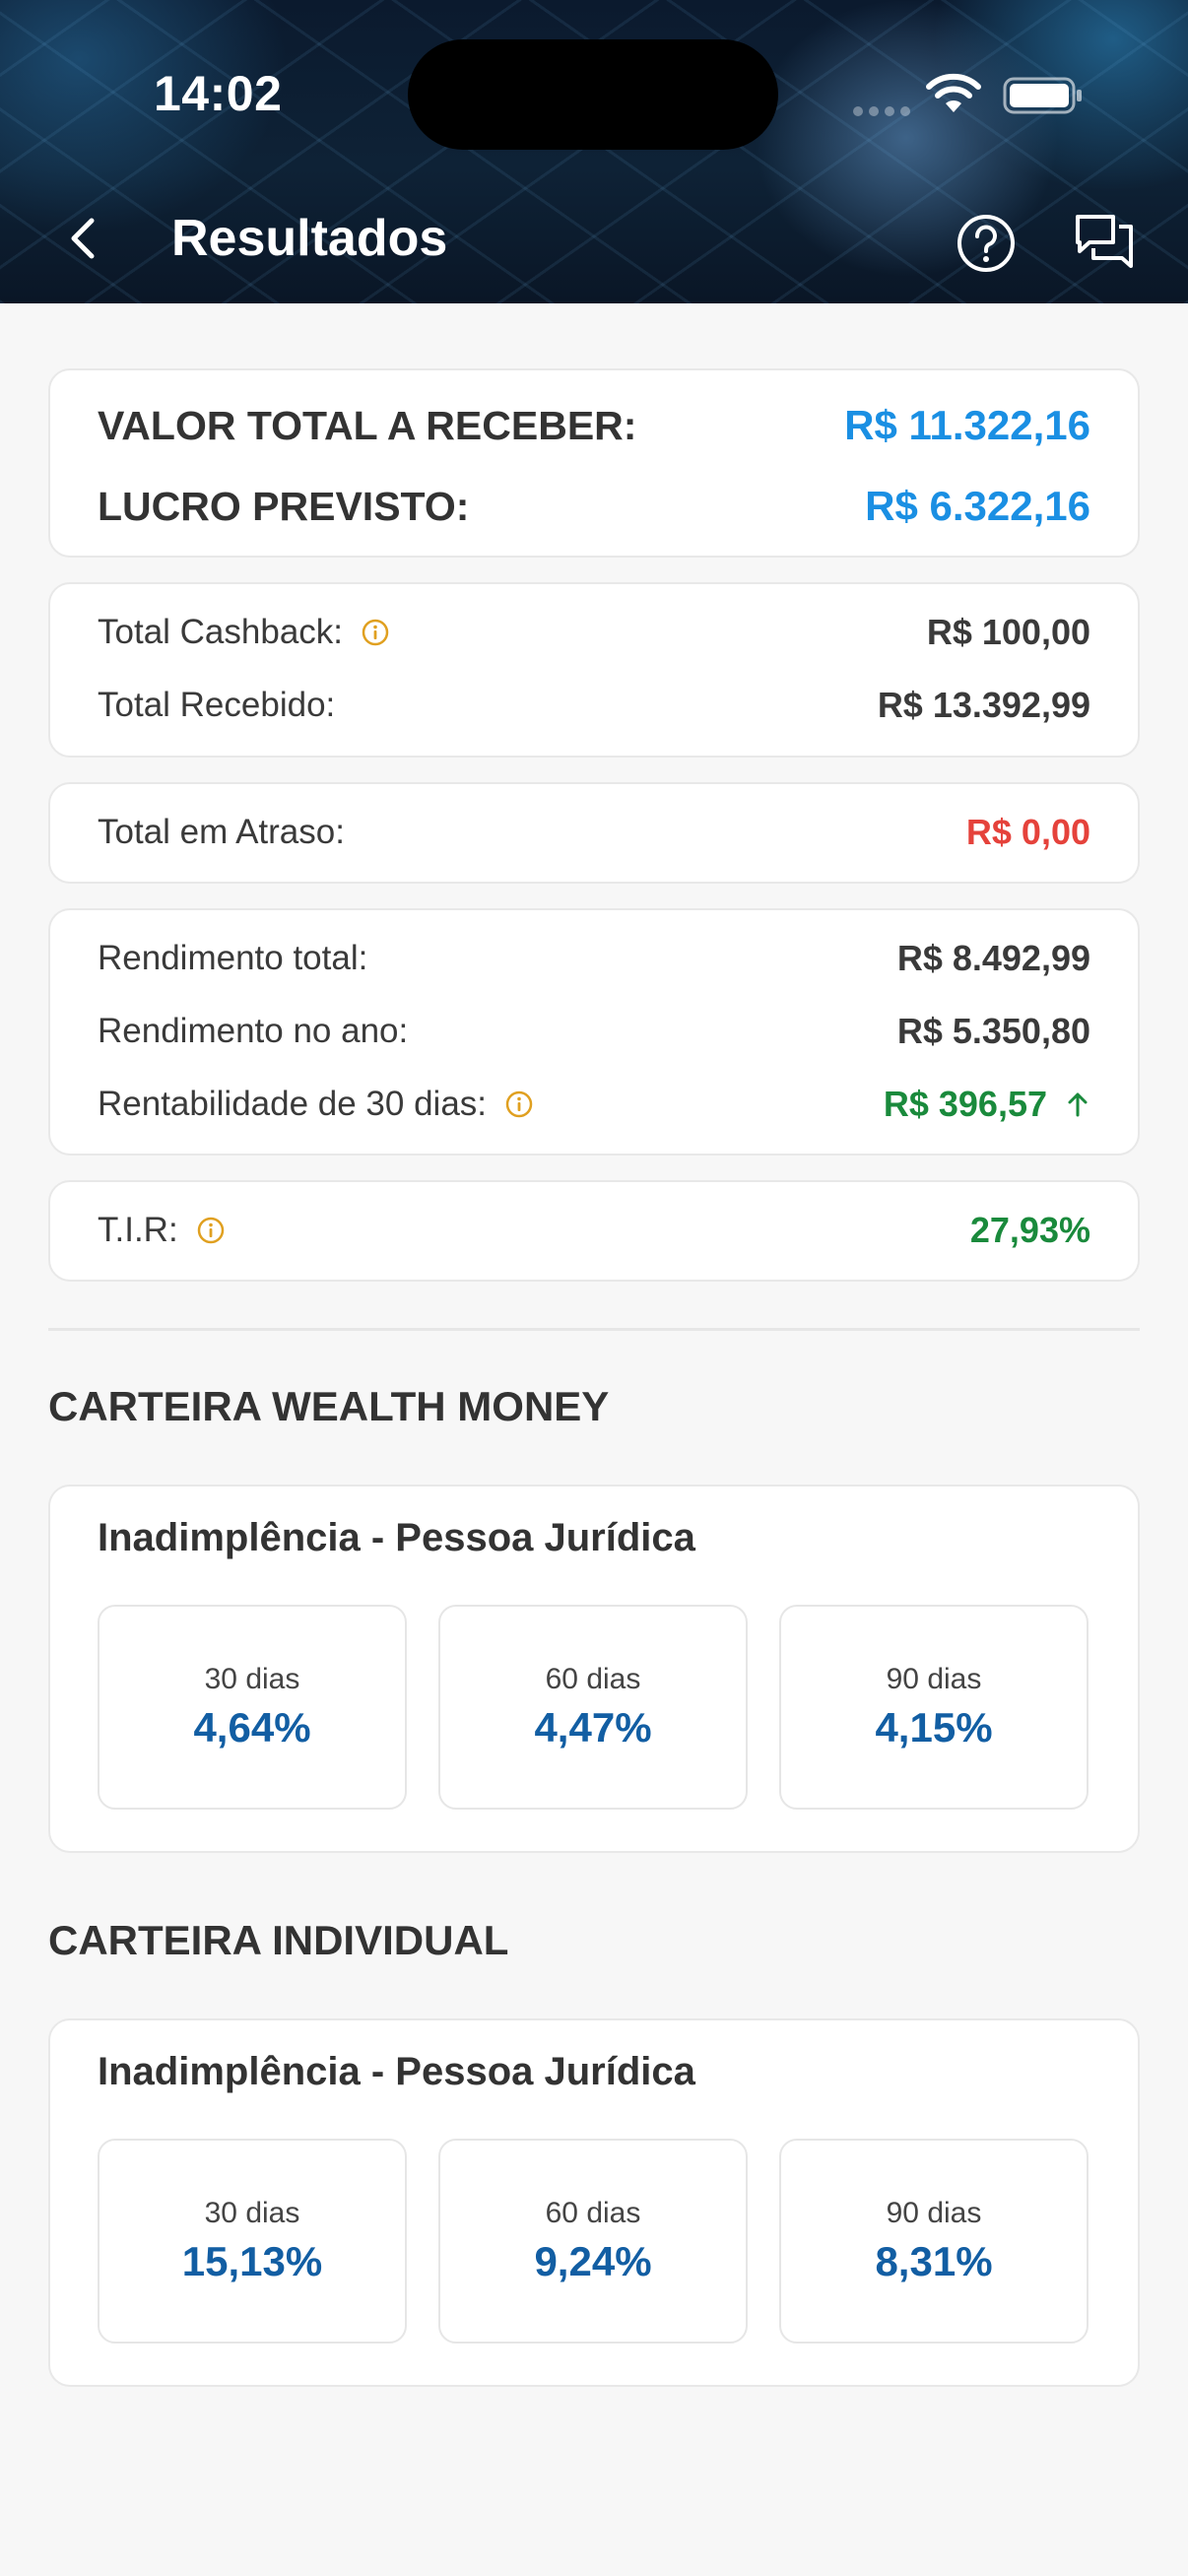 The image size is (1188, 2576). Describe the element at coordinates (1008, 632) in the screenshot. I see `cashback-value: R$ 100,00` at that location.